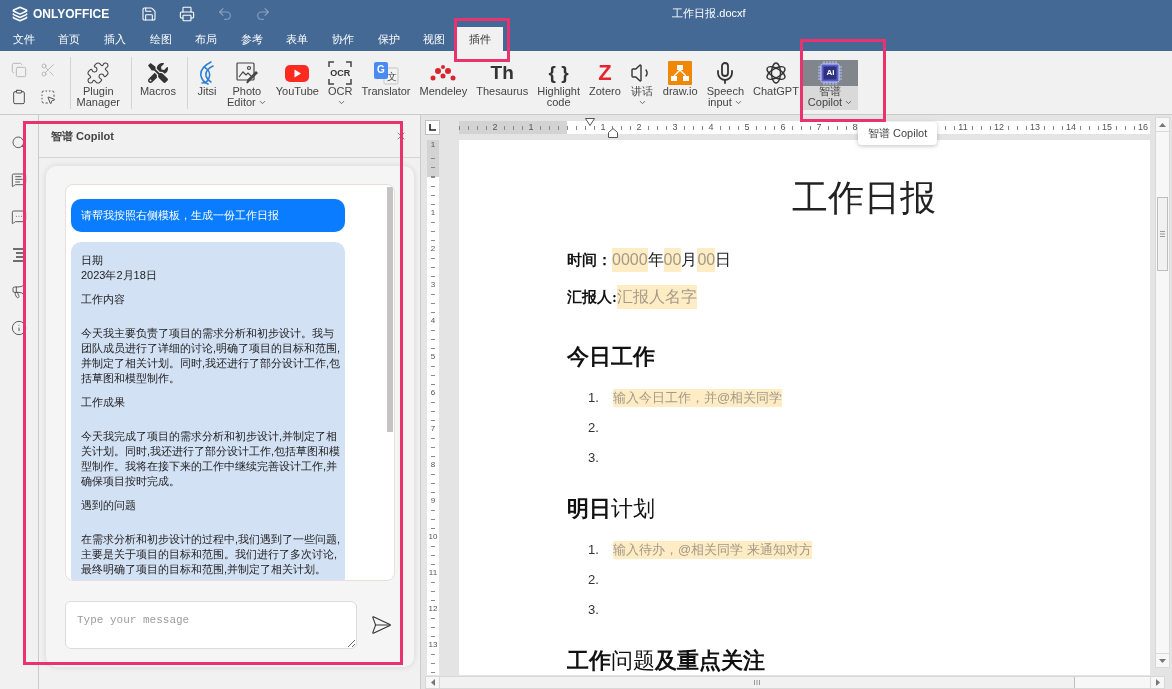 The height and width of the screenshot is (689, 1172). What do you see at coordinates (639, 127) in the screenshot?
I see `ruler-number: 2` at bounding box center [639, 127].